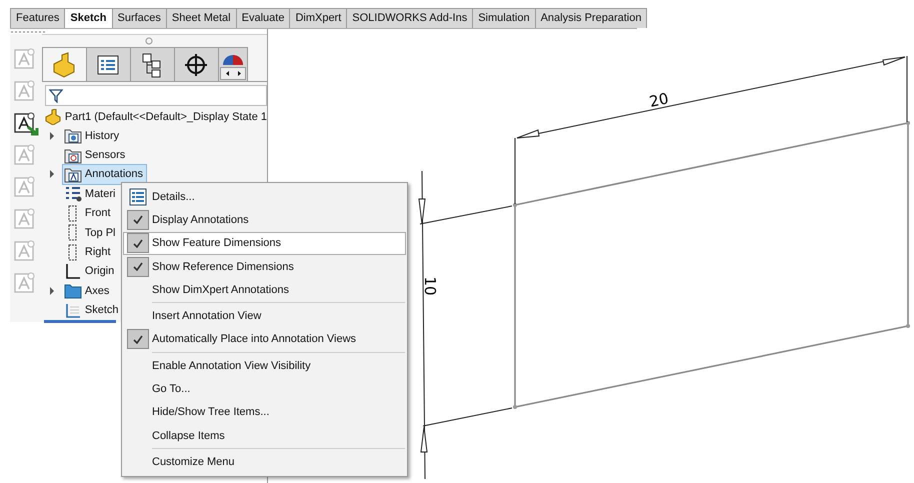 This screenshot has width=914, height=483. Describe the element at coordinates (73, 291) in the screenshot. I see `folder-icon` at that location.